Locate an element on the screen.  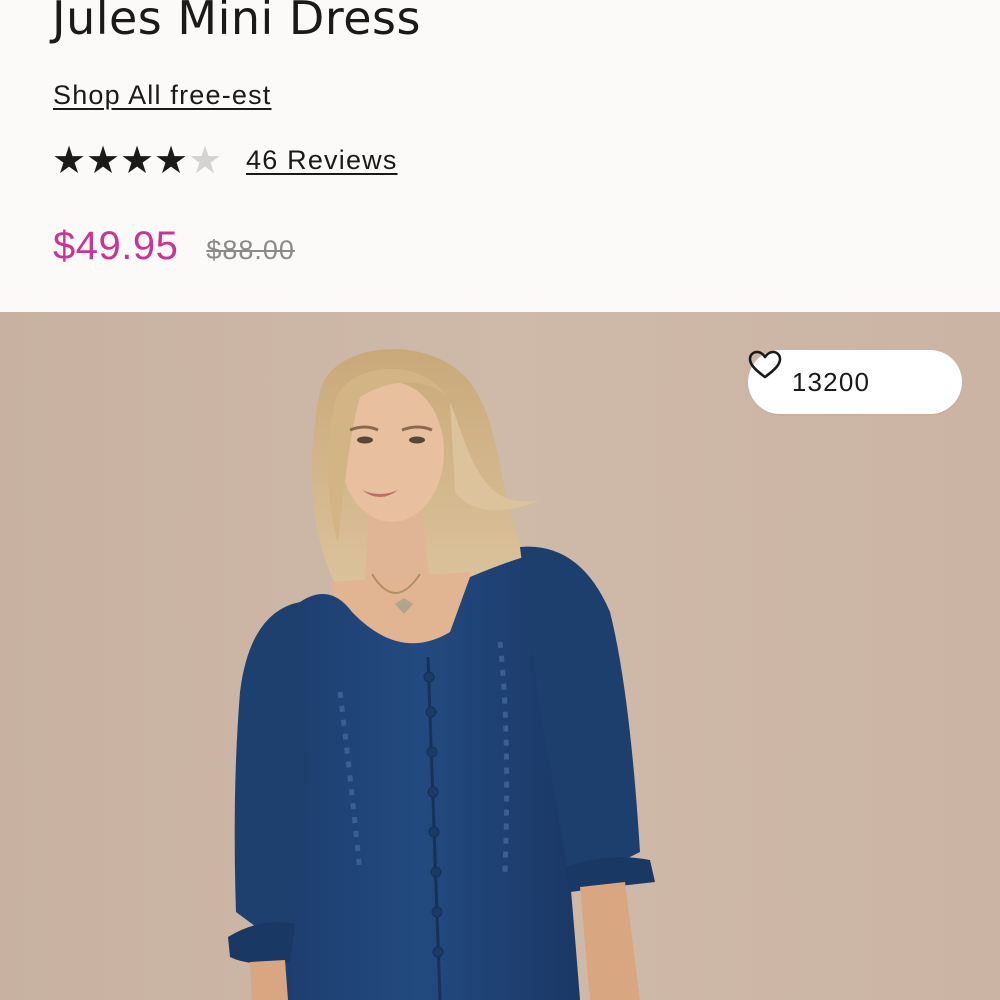
heart-icon is located at coordinates (833, 373).